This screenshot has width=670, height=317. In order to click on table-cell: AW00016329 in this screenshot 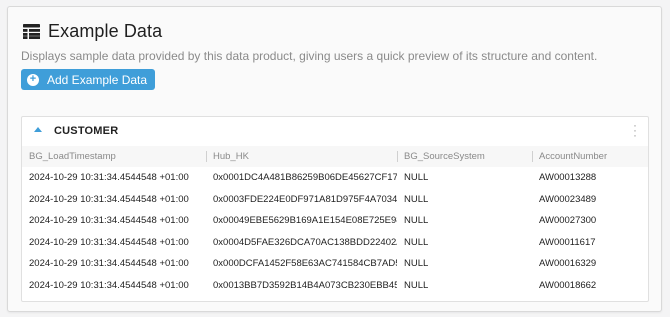, I will do `click(568, 264)`.